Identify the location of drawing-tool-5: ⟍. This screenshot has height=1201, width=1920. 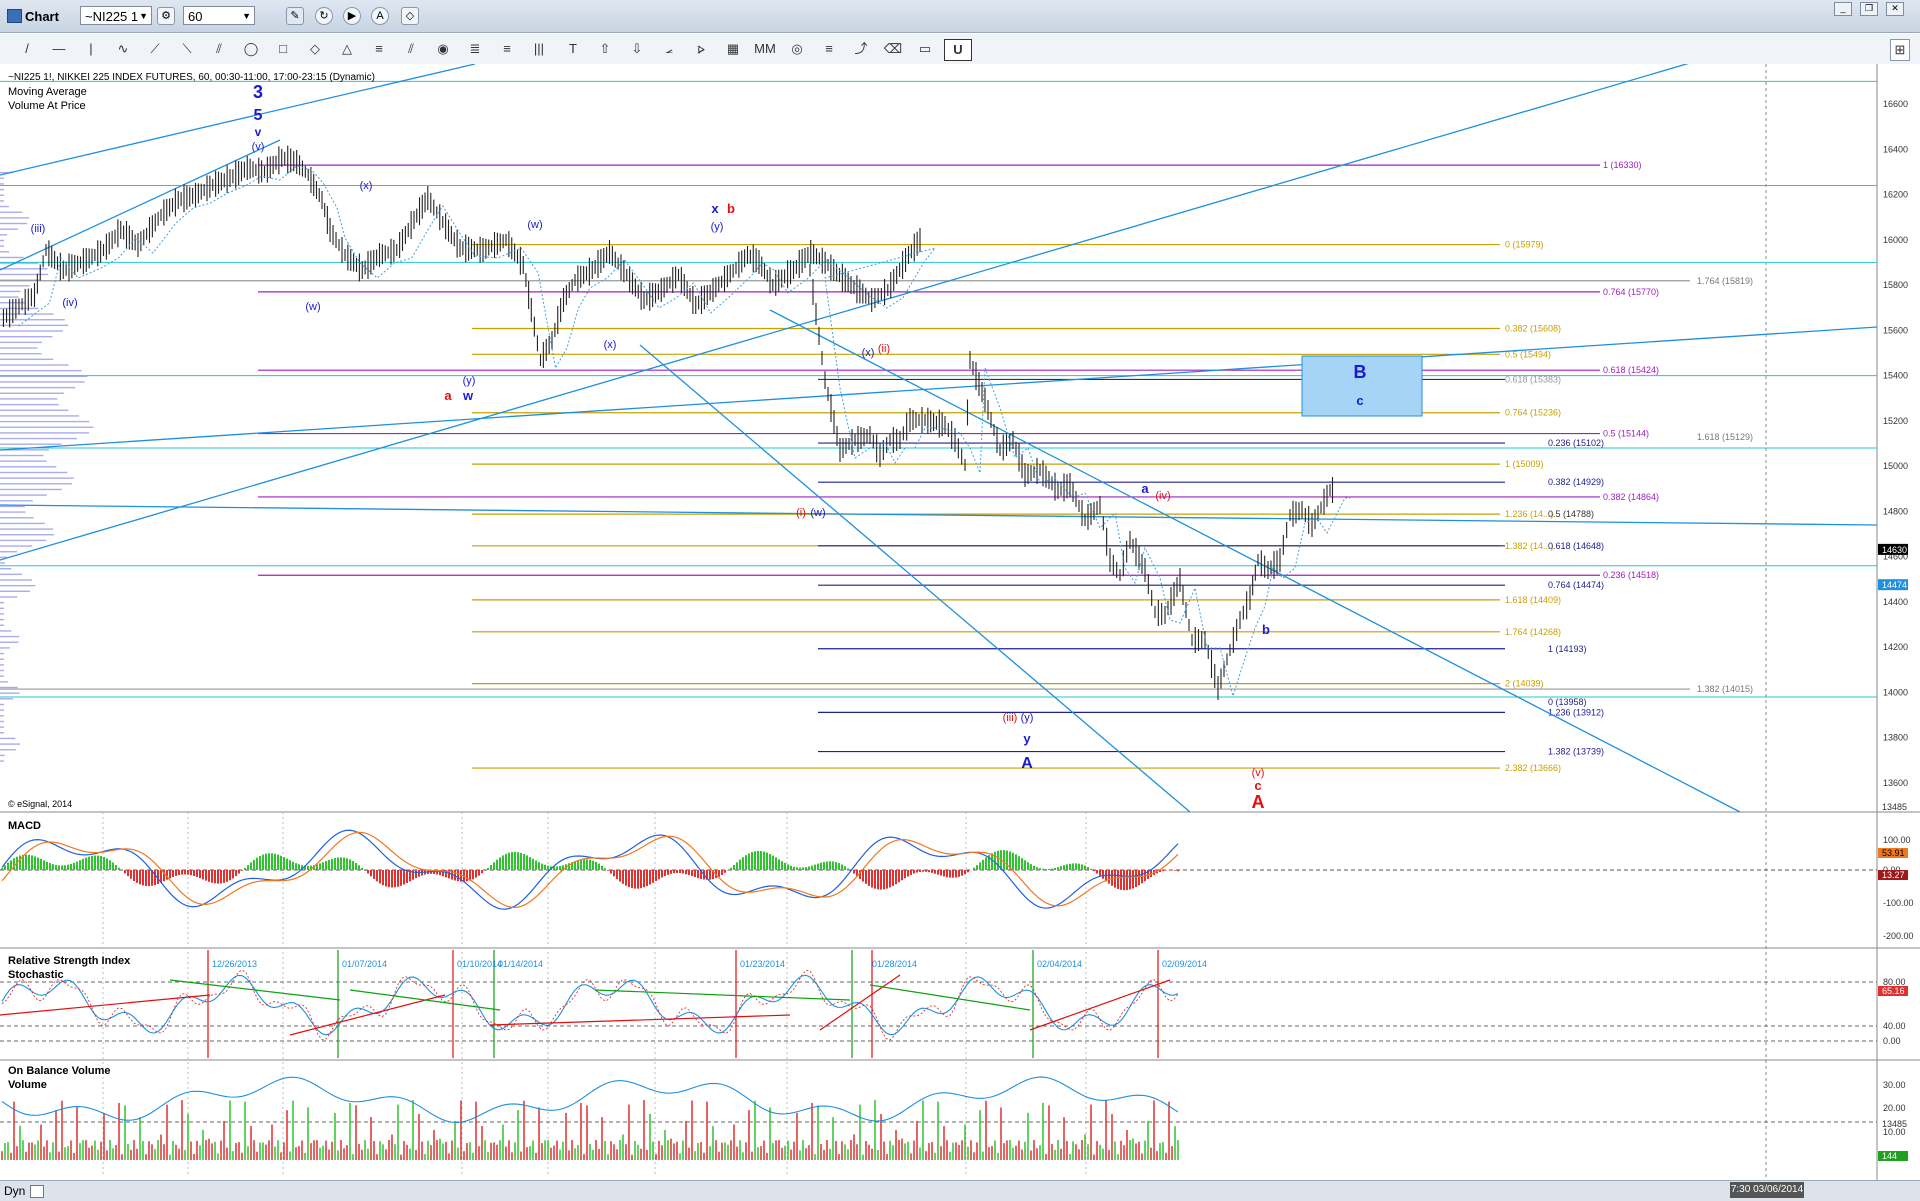
(187, 49).